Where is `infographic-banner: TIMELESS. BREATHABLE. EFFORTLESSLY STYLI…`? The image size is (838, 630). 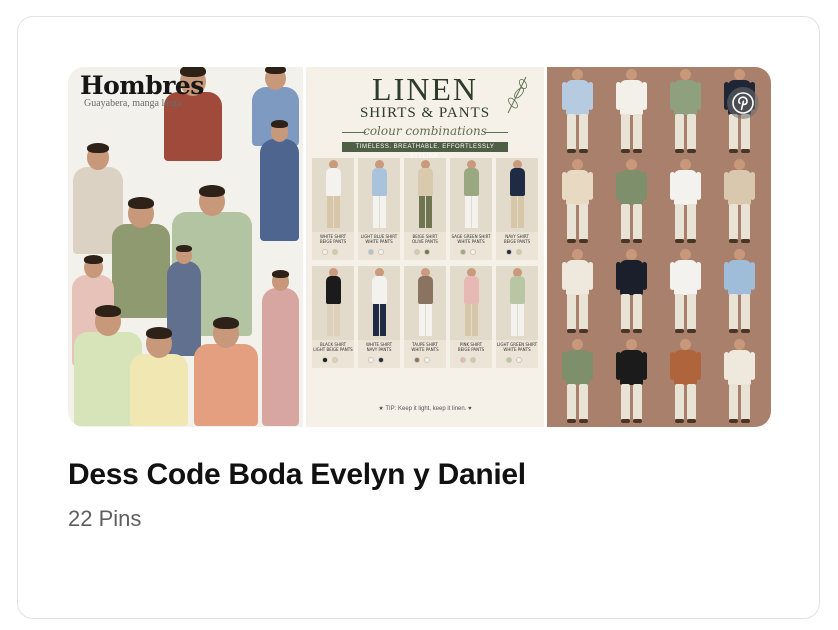
infographic-banner: TIMELESS. BREATHABLE. EFFORTLESSLY STYLI… is located at coordinates (425, 151).